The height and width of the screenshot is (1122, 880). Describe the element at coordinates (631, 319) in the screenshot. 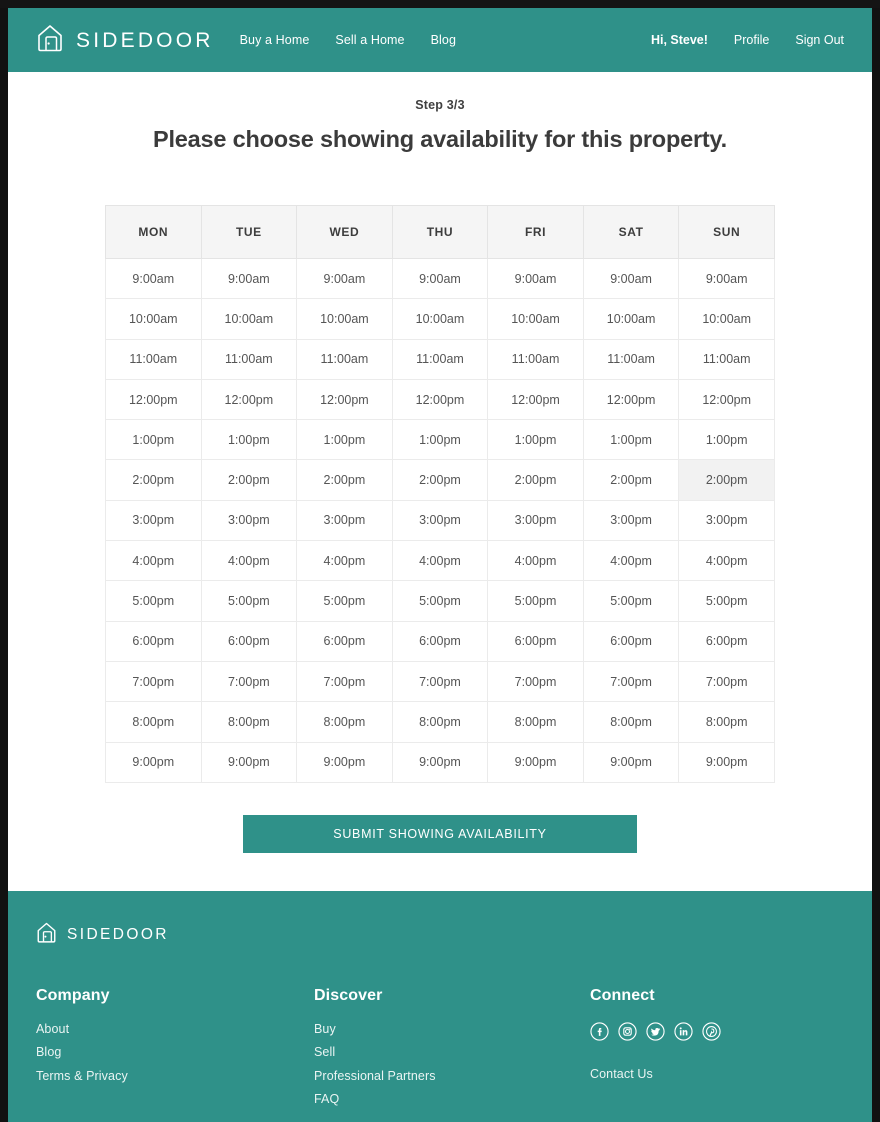

I see `slot-cell-sat-10:00am: 10:00am` at that location.